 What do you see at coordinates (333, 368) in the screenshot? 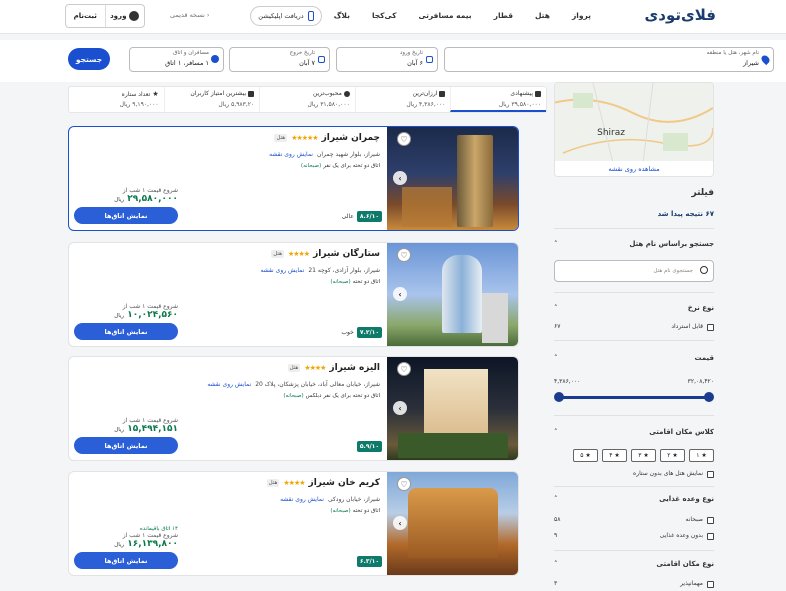
I see `hotel-title: الیزه شیراز ★★★★ هتل` at bounding box center [333, 368].